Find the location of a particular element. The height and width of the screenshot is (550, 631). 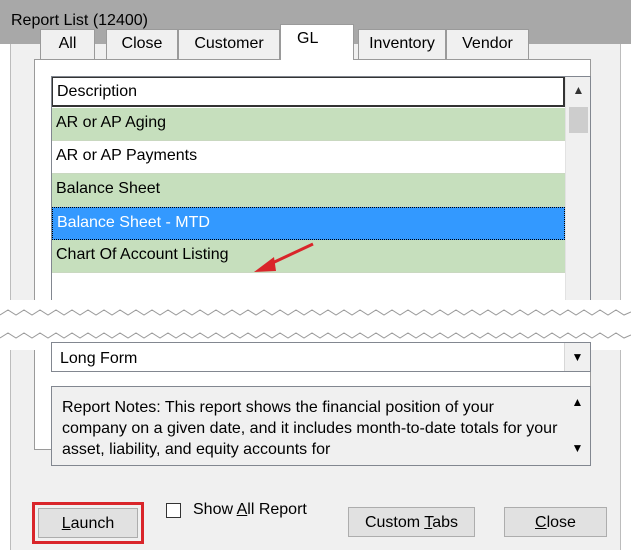

tab-all: All is located at coordinates (67, 44).